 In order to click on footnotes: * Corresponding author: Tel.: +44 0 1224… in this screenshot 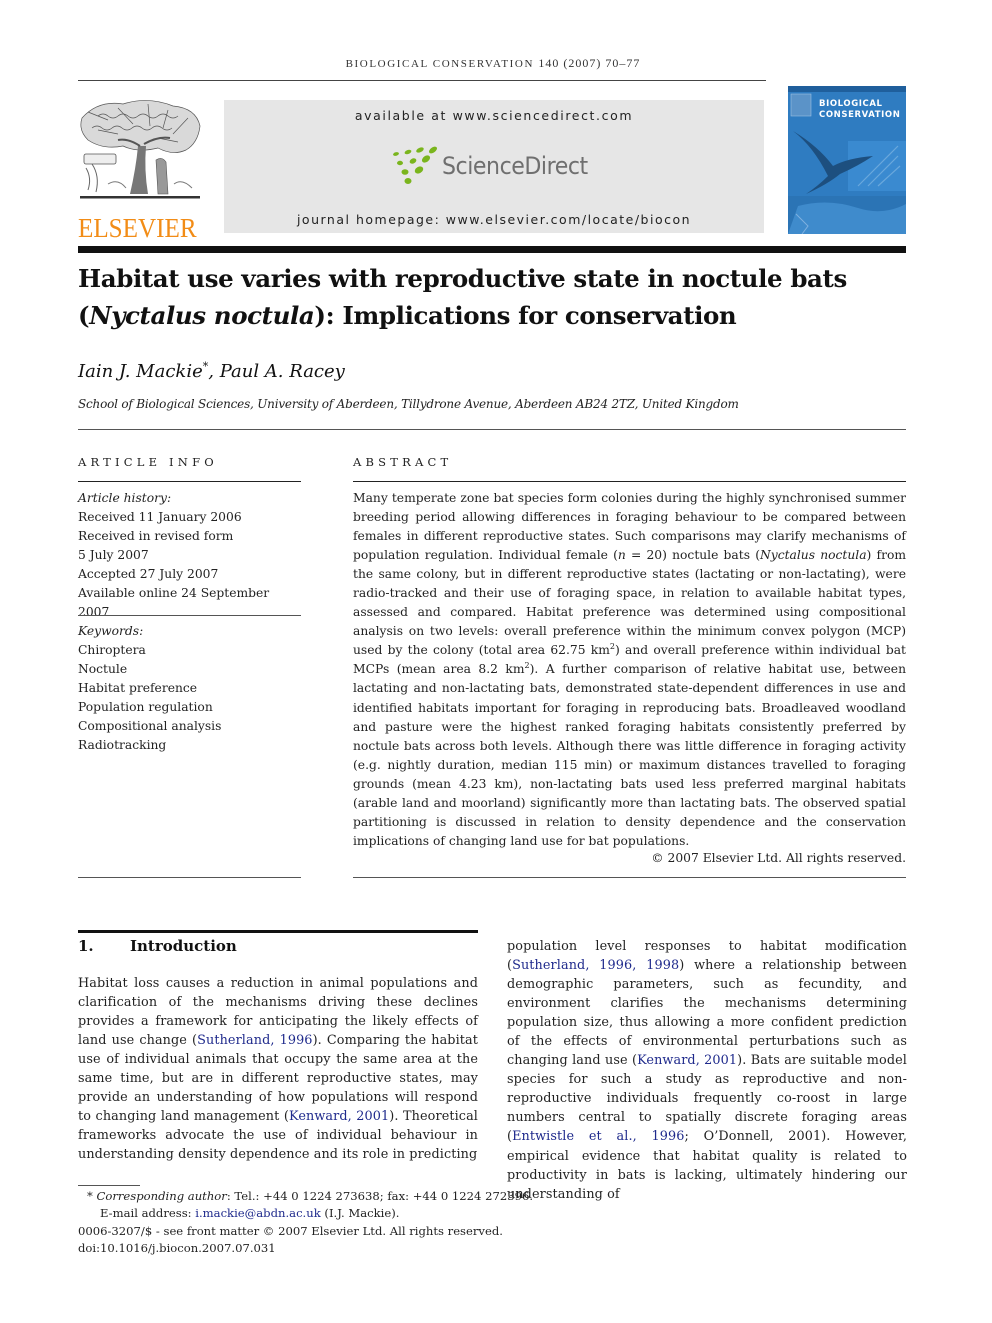, I will do `click(338, 1223)`.